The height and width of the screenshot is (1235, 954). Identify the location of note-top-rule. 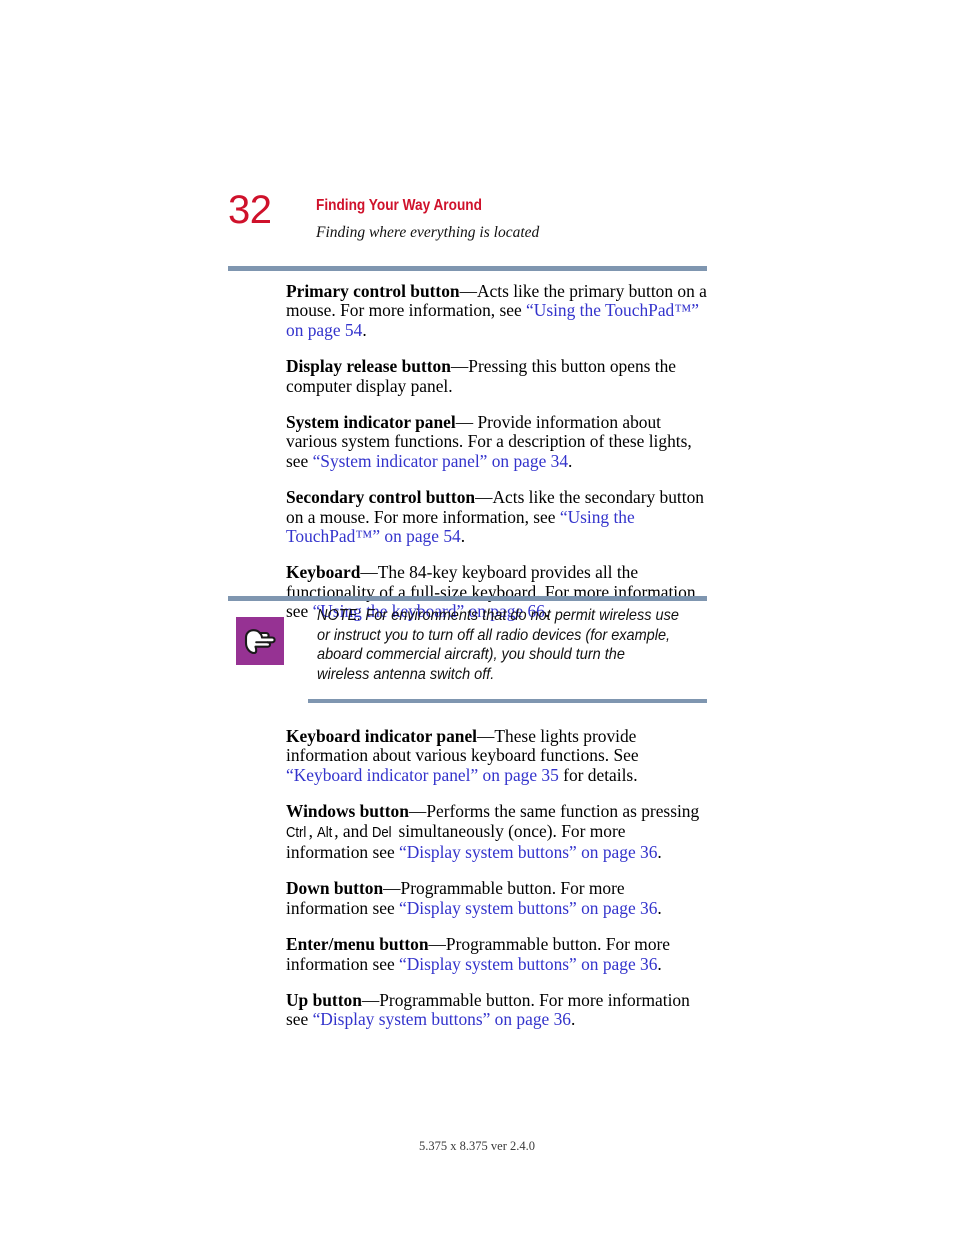
(467, 598).